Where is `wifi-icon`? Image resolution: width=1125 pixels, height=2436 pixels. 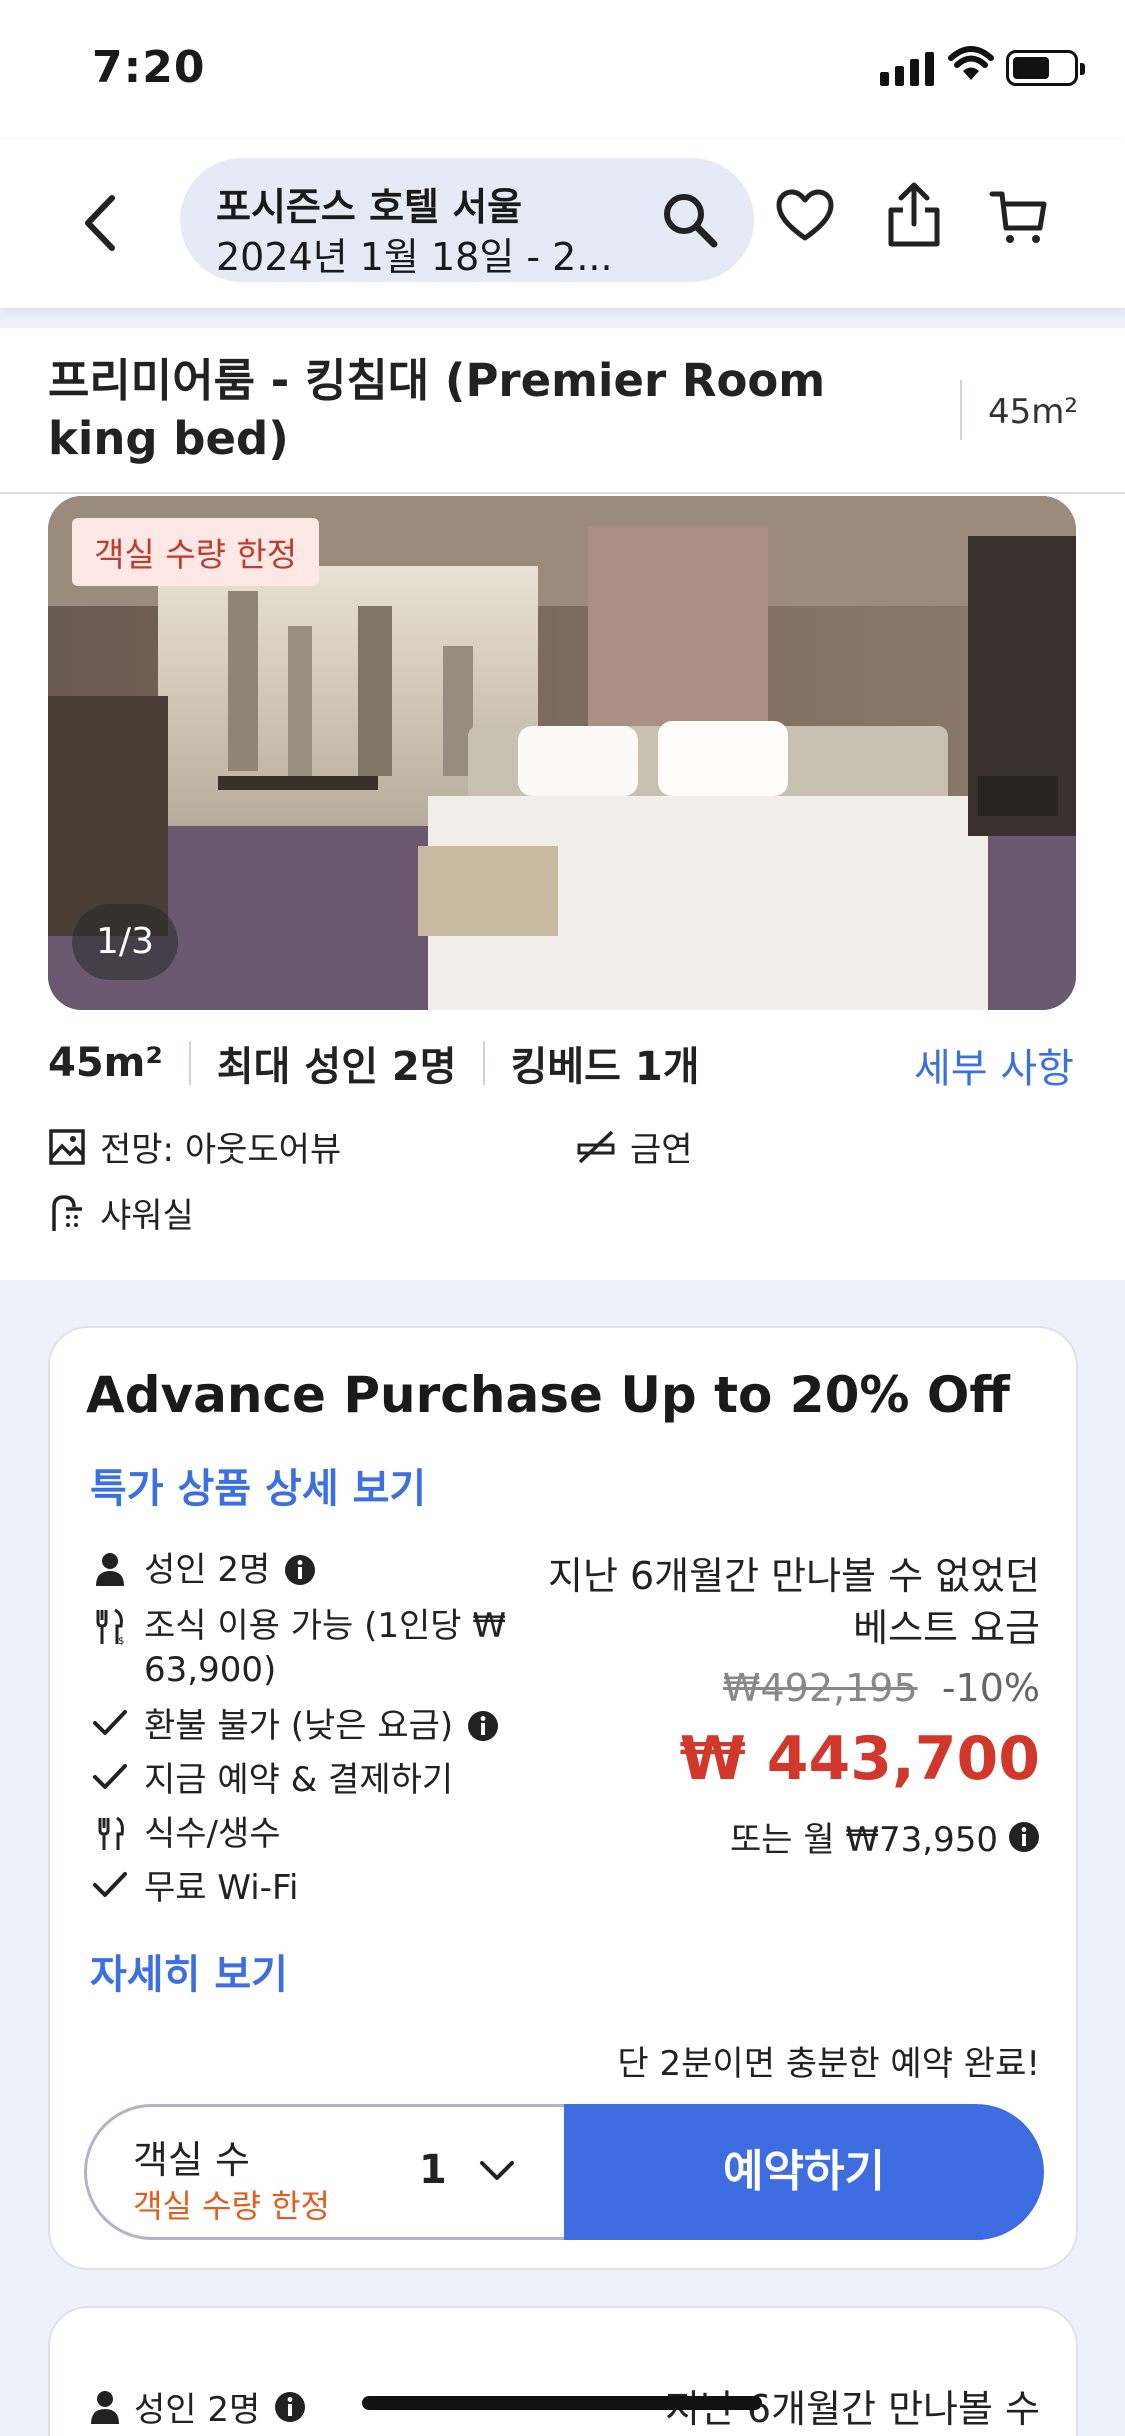
wifi-icon is located at coordinates (971, 63).